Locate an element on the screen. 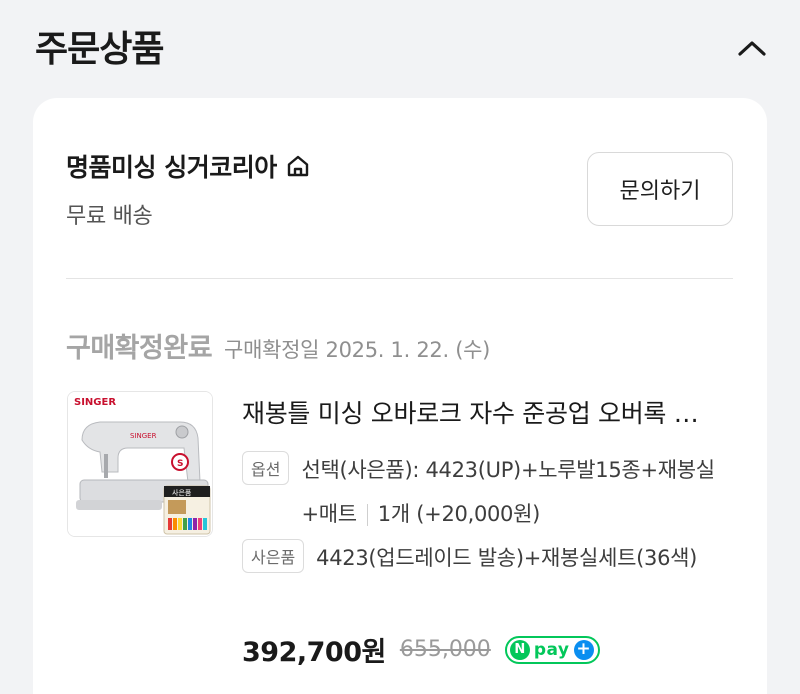 The width and height of the screenshot is (800, 694). section-header: 주문상품 is located at coordinates (400, 47).